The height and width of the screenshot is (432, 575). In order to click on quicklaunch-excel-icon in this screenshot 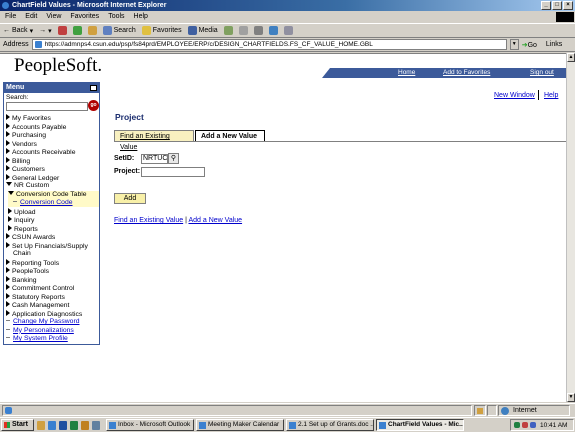, I will do `click(74, 425)`.